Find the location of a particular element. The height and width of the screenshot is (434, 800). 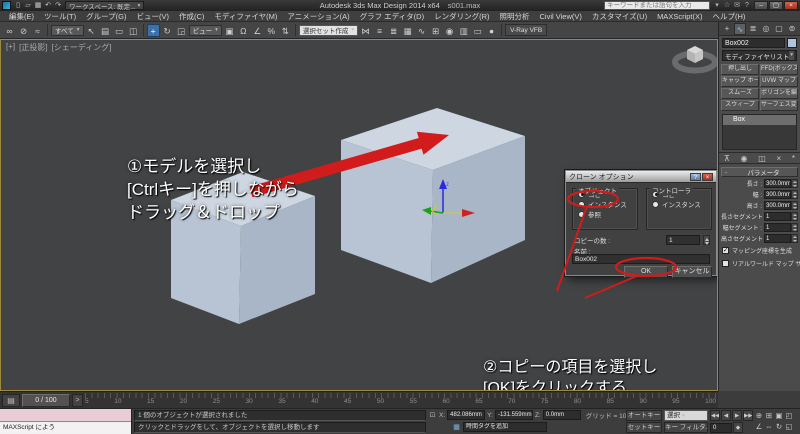

menu-item: 作成(C) is located at coordinates (191, 16).